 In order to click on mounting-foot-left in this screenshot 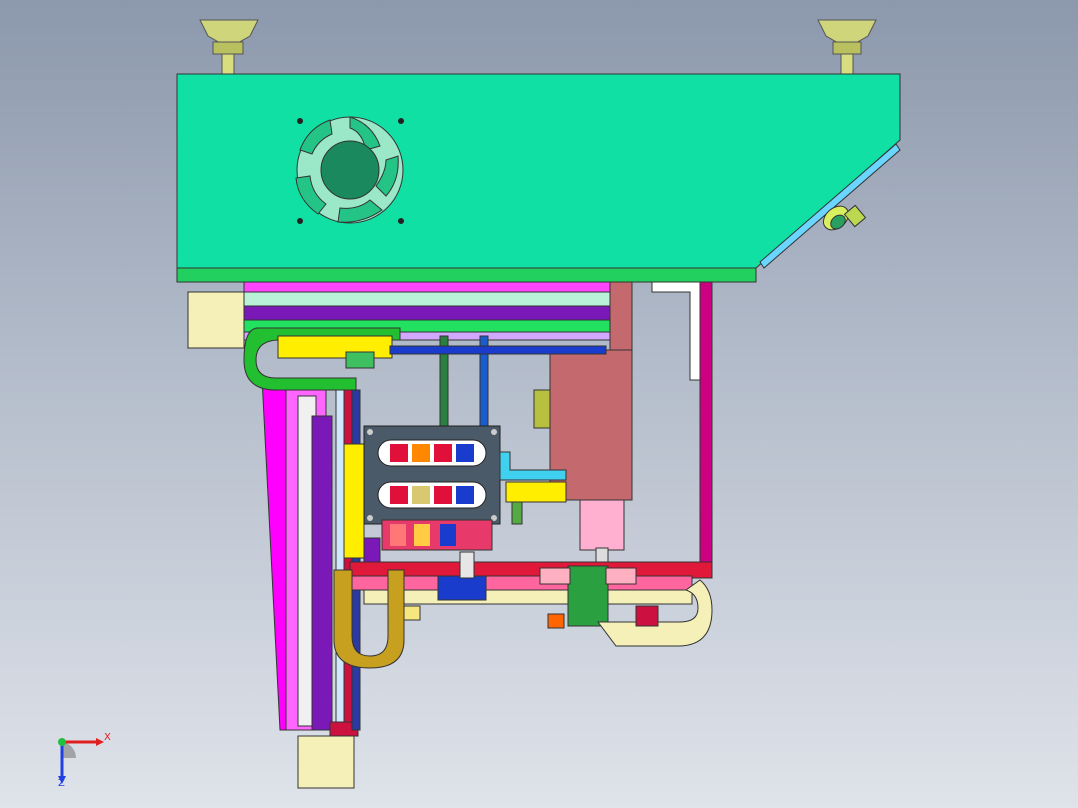, I will do `click(229, 48)`.